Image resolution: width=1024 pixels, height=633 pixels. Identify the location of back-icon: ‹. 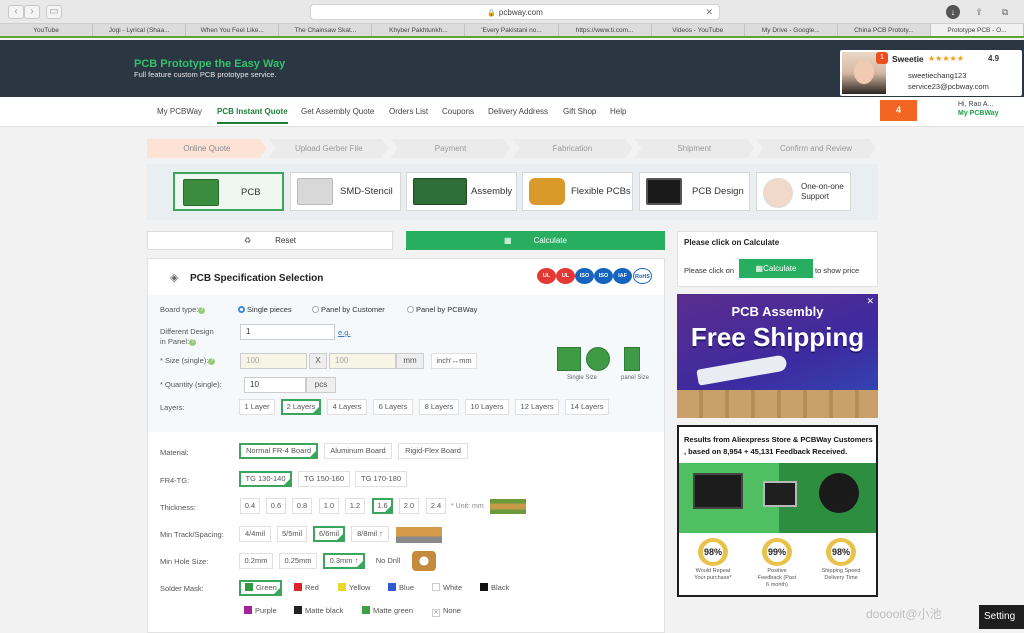
(16, 12).